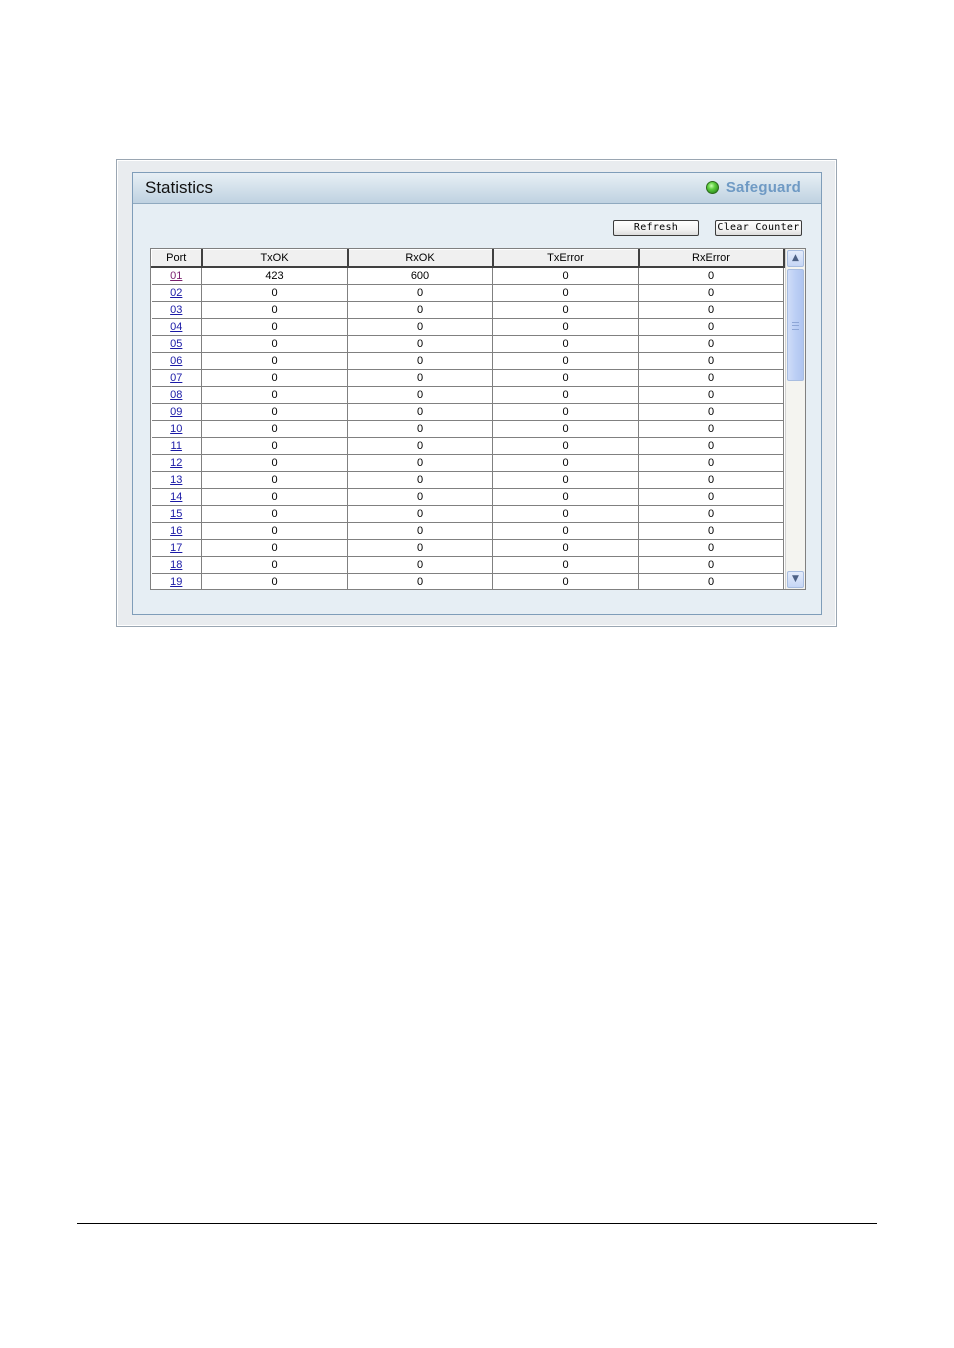 This screenshot has width=954, height=1348. Describe the element at coordinates (176, 361) in the screenshot. I see `port-link: 06` at that location.